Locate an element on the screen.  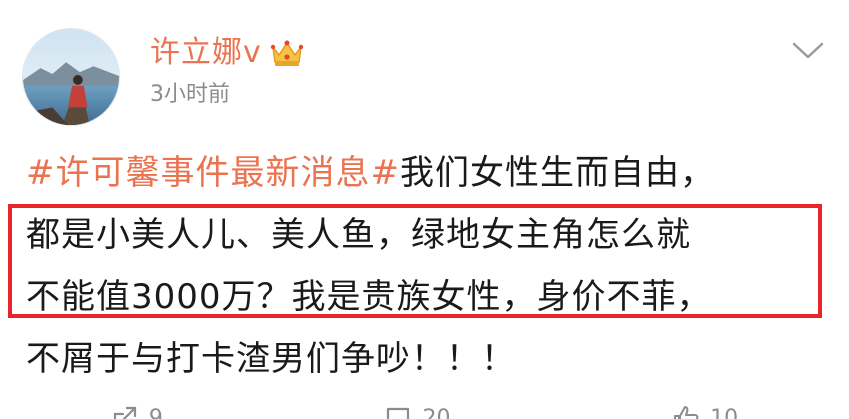
share-count: 9 is located at coordinates (155, 412).